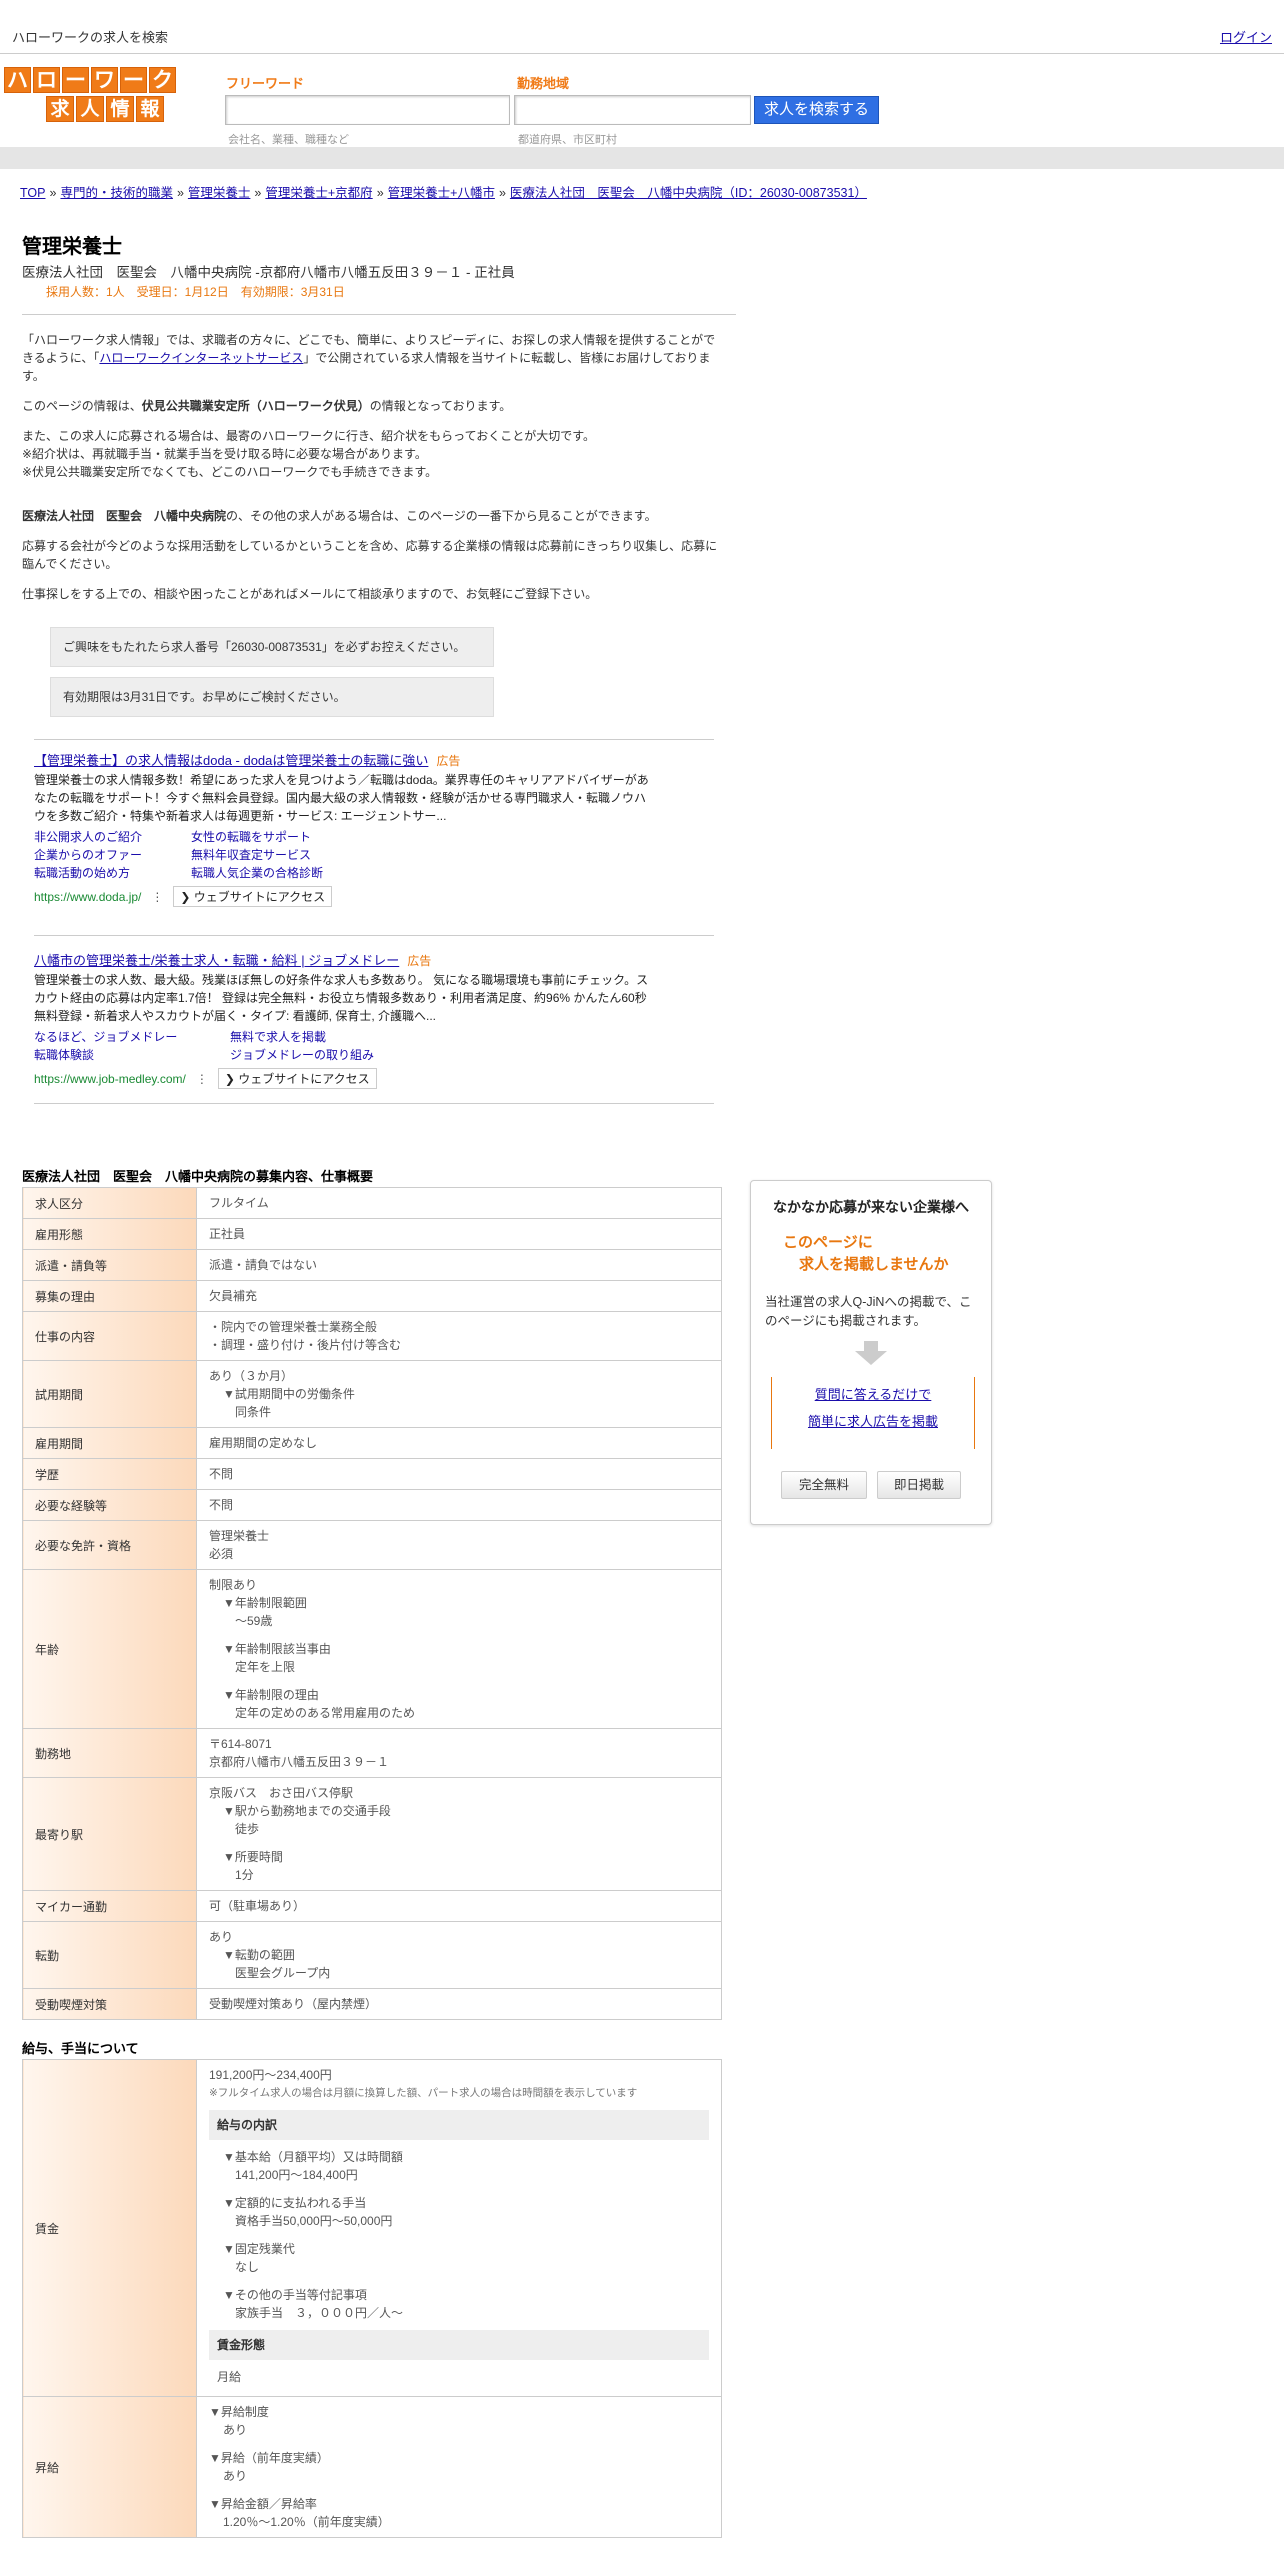  I want to click on row-value: あり（３か月） ▼試用期間中の労働条件 同条件, so click(459, 1394).